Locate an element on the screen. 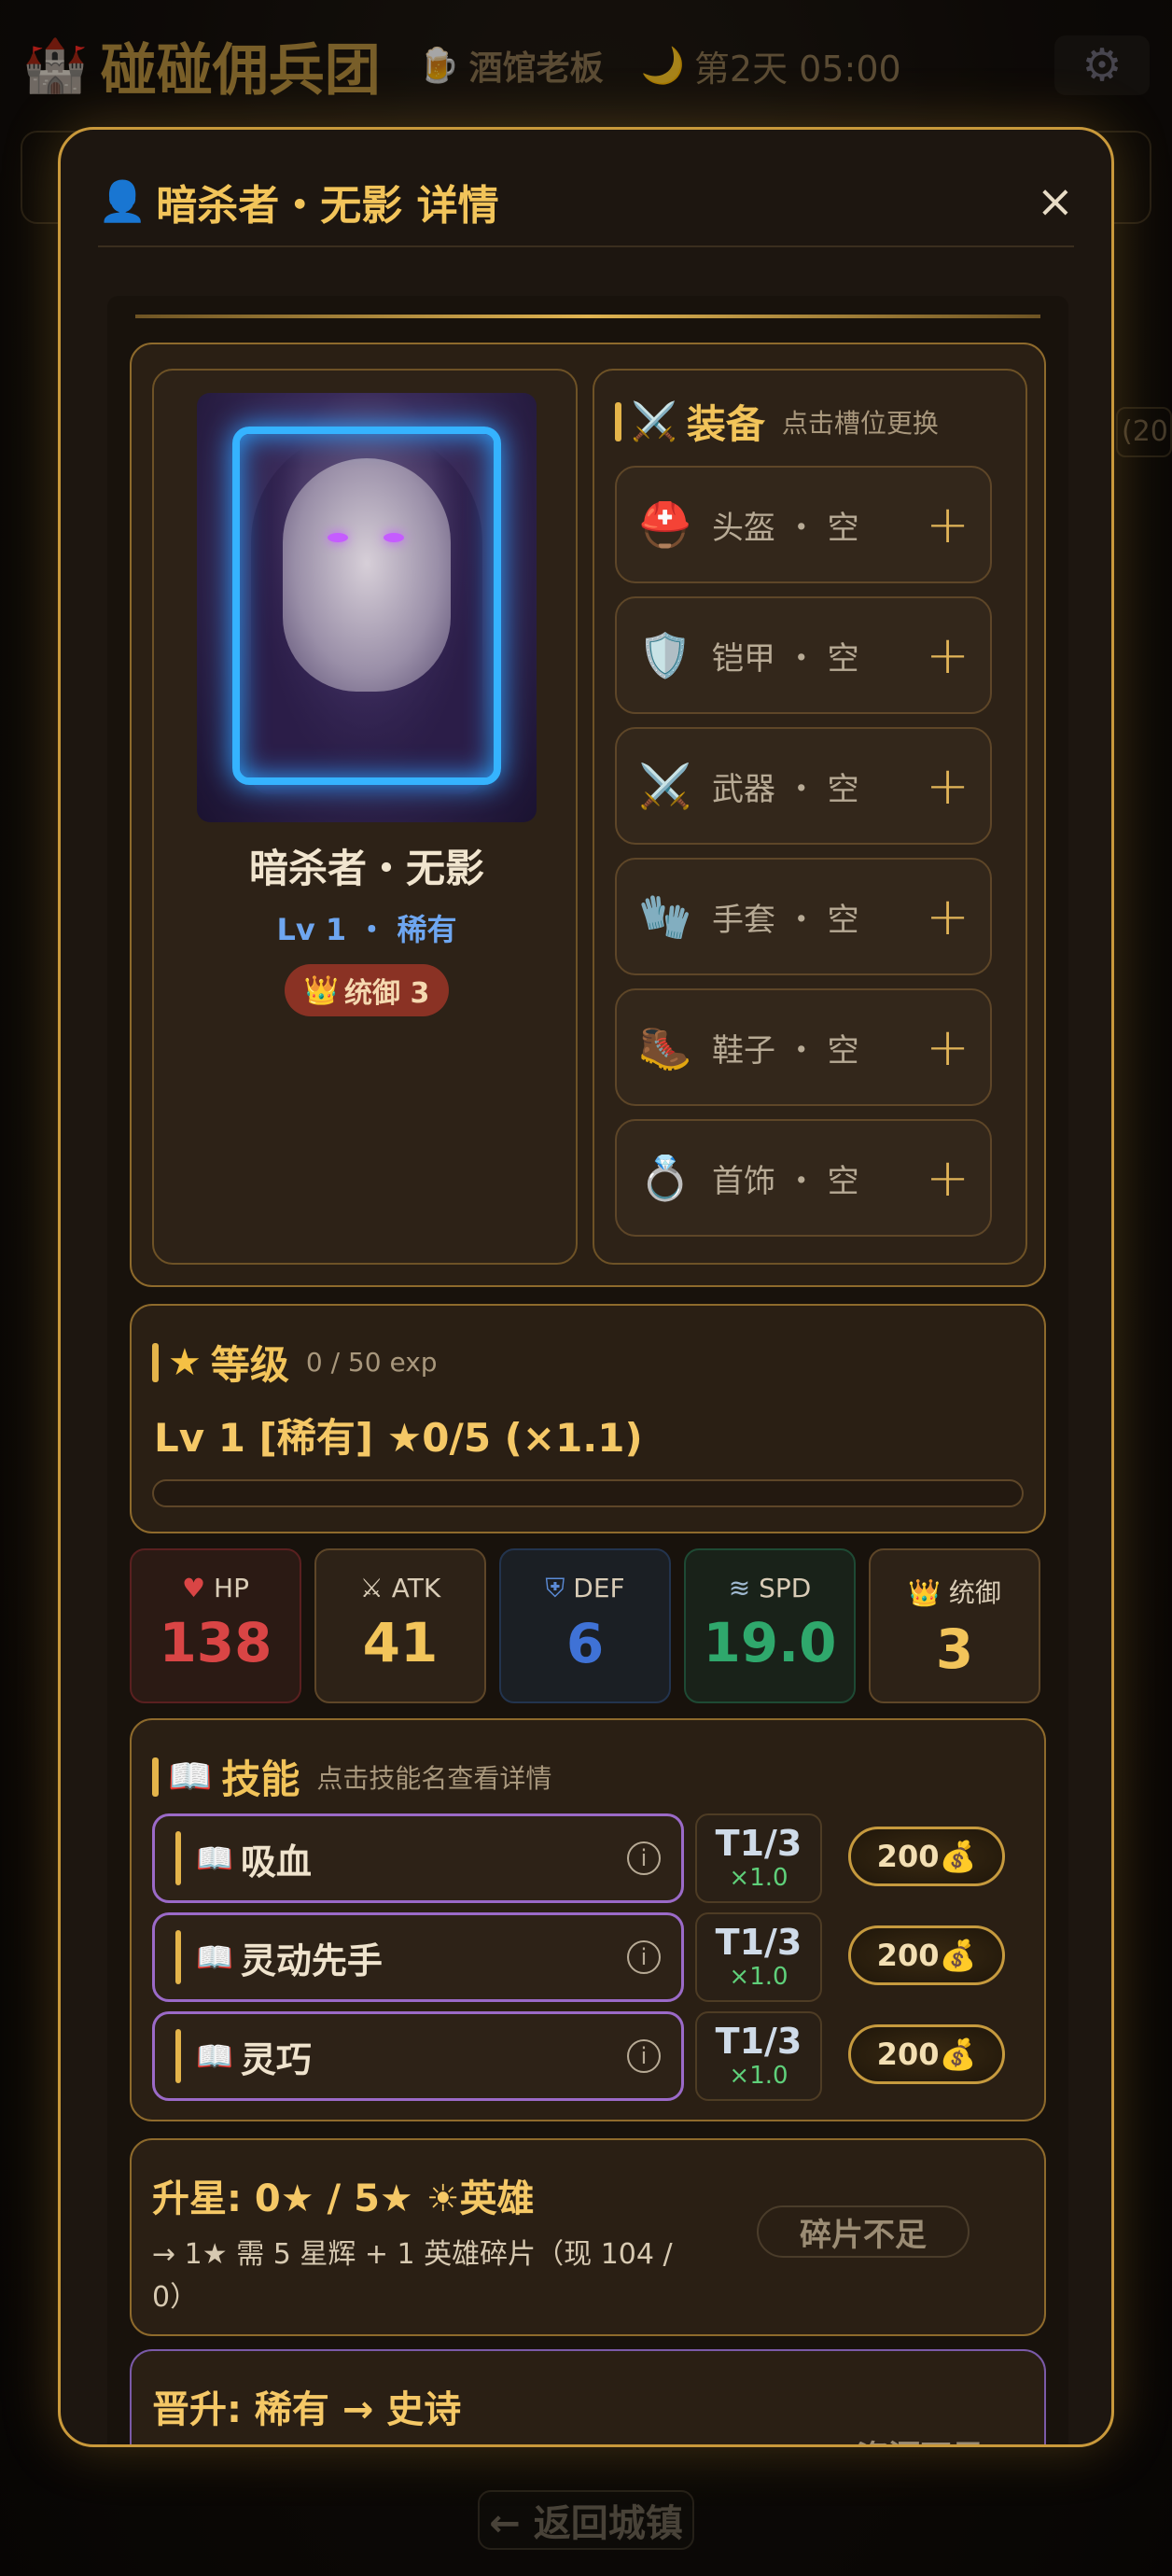  promote-title: 晋升: 稀有 → 史诗 is located at coordinates (307, 2409).